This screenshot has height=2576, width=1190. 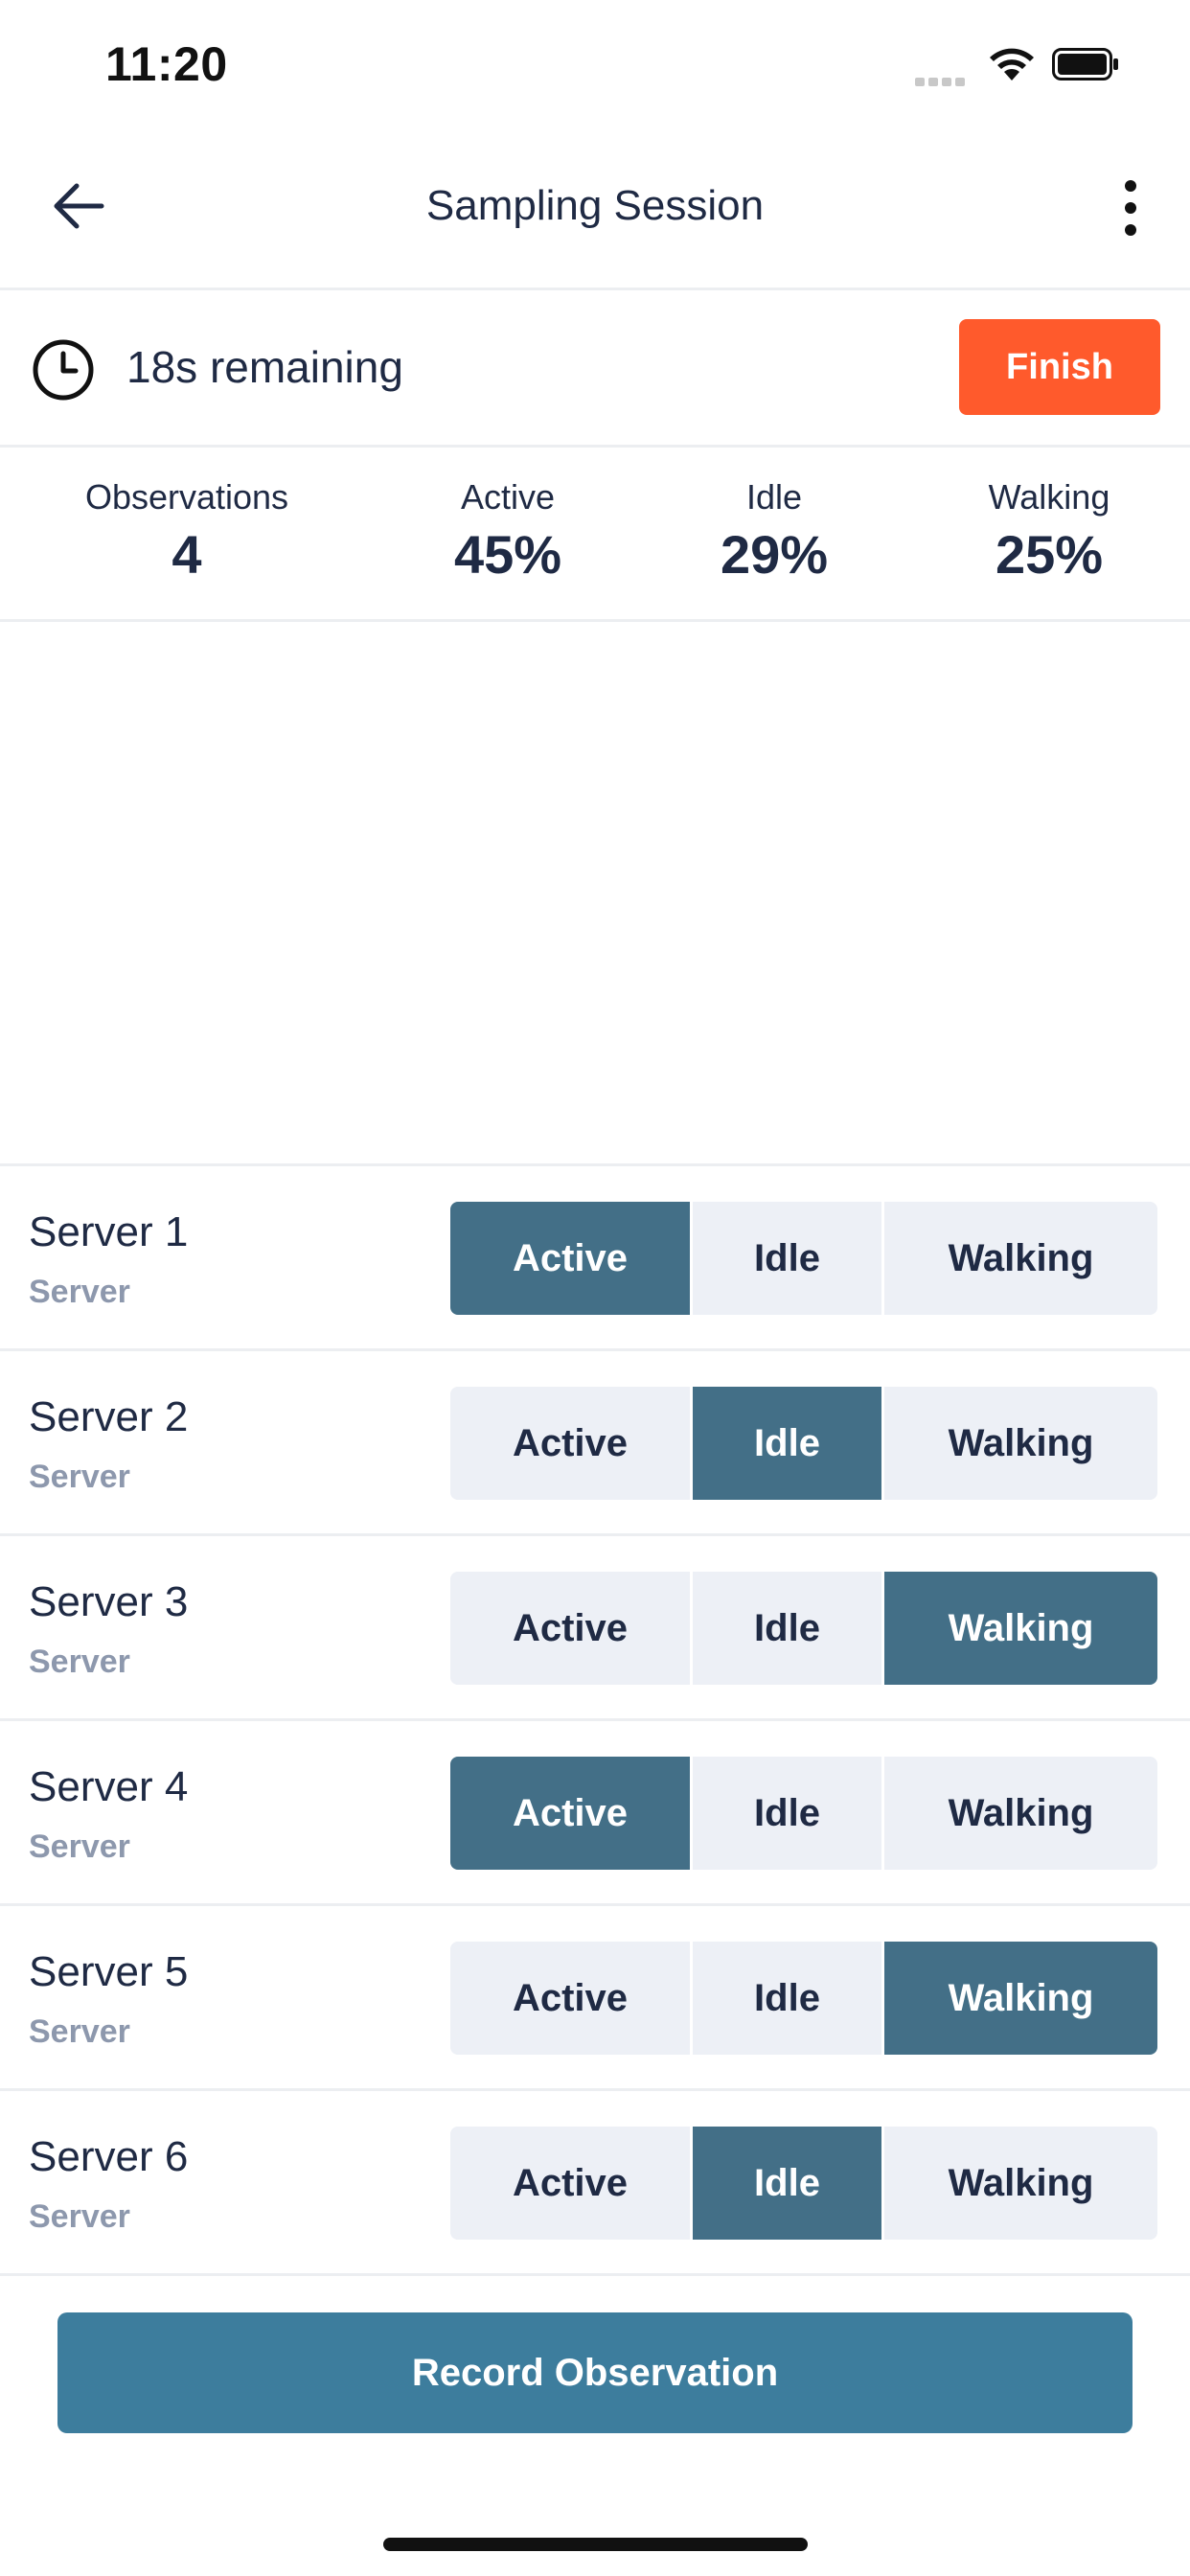 I want to click on stat-active: Active 45%, so click(x=508, y=531).